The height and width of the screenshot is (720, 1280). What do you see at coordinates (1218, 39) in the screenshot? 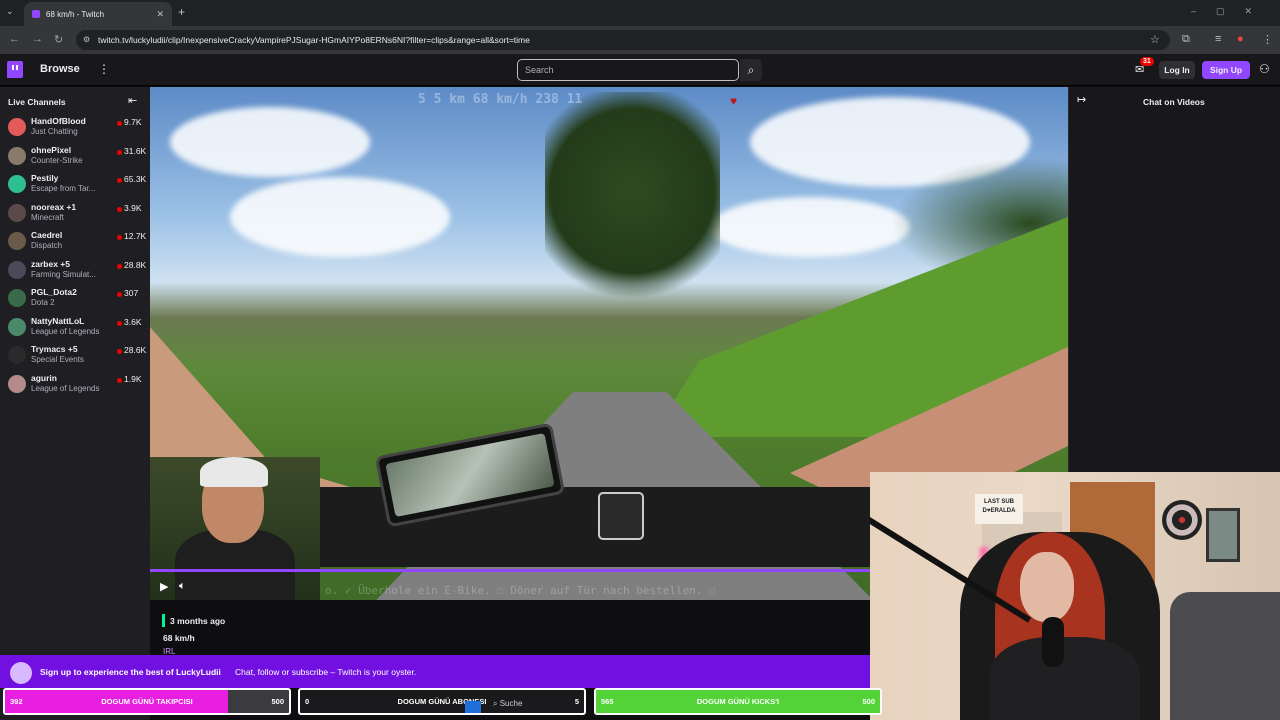
I see `media-icon: ≡` at bounding box center [1218, 39].